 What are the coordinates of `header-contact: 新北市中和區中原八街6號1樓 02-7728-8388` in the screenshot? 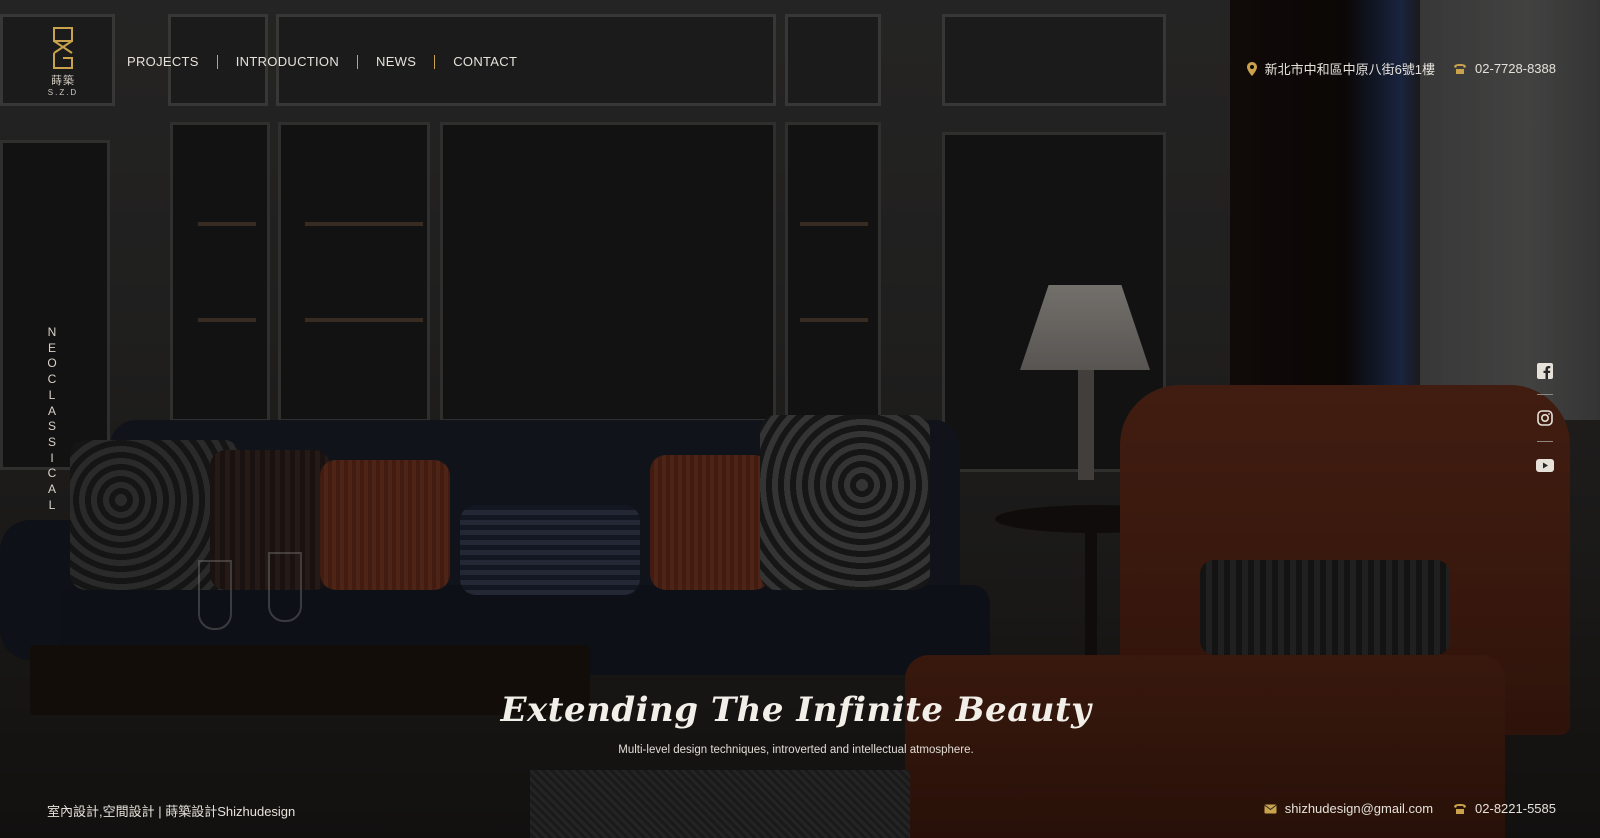 It's located at (1401, 68).